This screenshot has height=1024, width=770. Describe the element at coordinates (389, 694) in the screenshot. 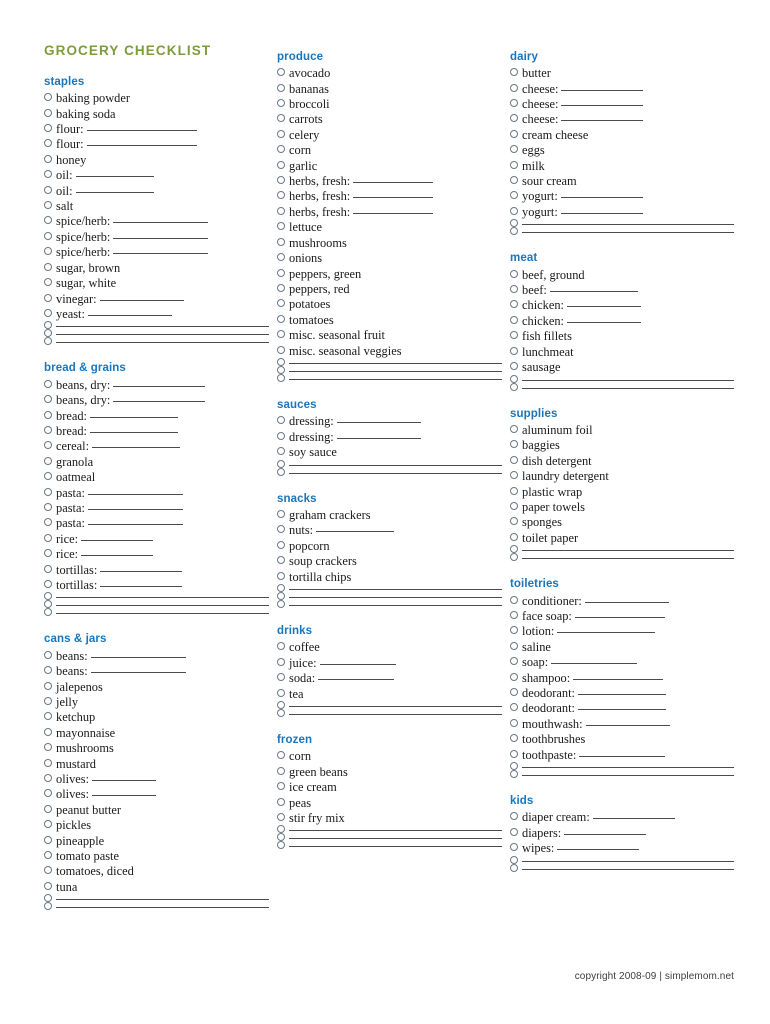

I see `checklist-item: tea` at that location.